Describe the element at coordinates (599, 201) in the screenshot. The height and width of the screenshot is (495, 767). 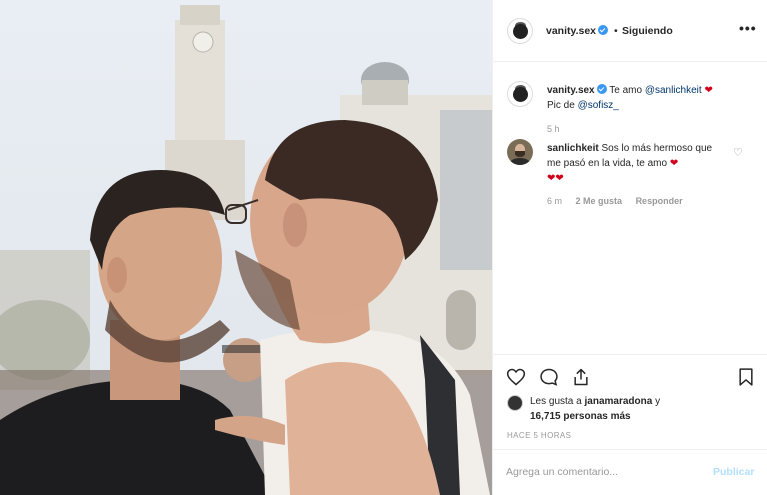
I see `comment-likes-count: 2 Me gusta` at that location.